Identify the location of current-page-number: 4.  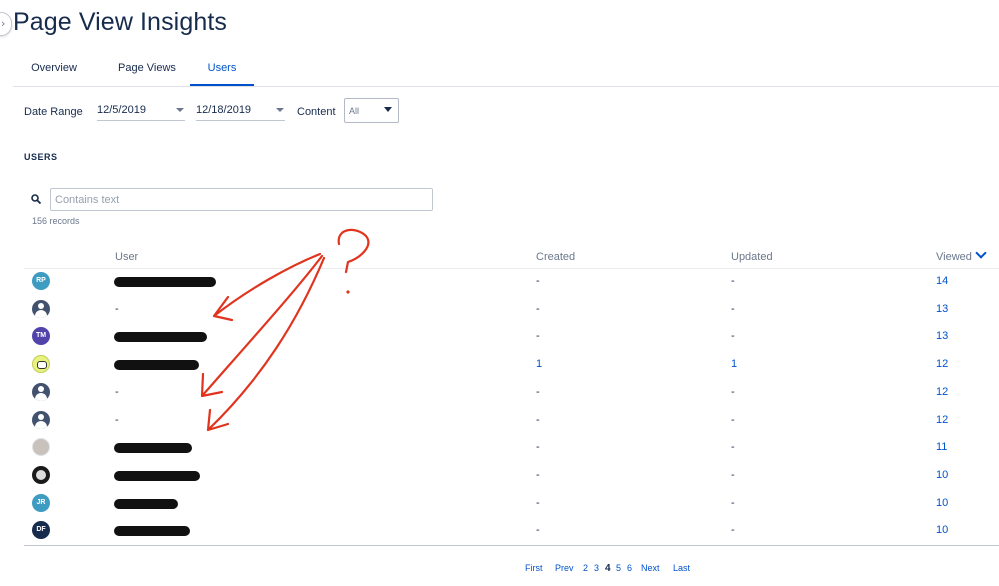
(608, 568).